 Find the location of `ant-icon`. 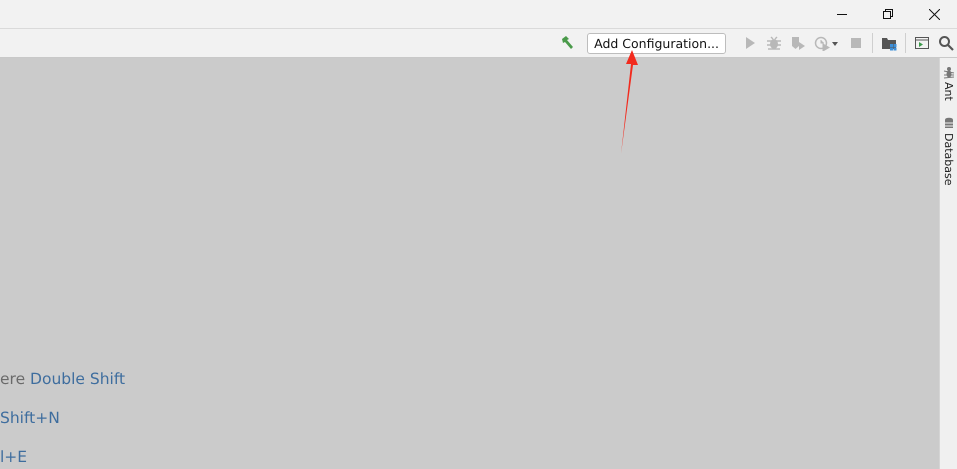

ant-icon is located at coordinates (948, 72).